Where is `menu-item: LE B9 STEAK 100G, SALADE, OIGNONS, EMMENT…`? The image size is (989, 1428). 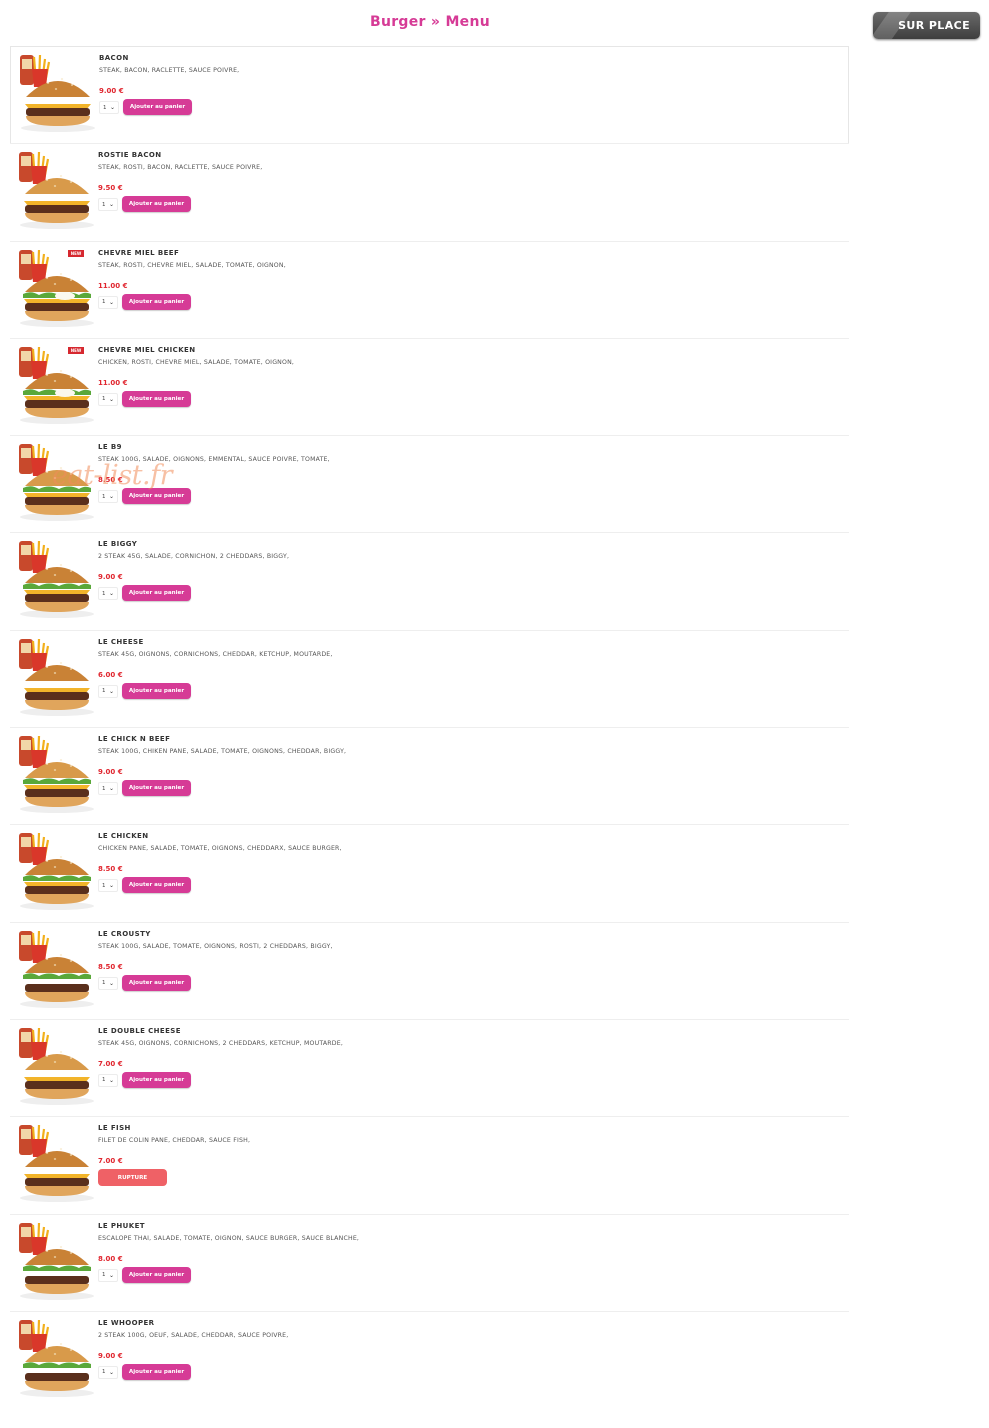 menu-item: LE B9 STEAK 100G, SALADE, OIGNONS, EMMENT… is located at coordinates (429, 483).